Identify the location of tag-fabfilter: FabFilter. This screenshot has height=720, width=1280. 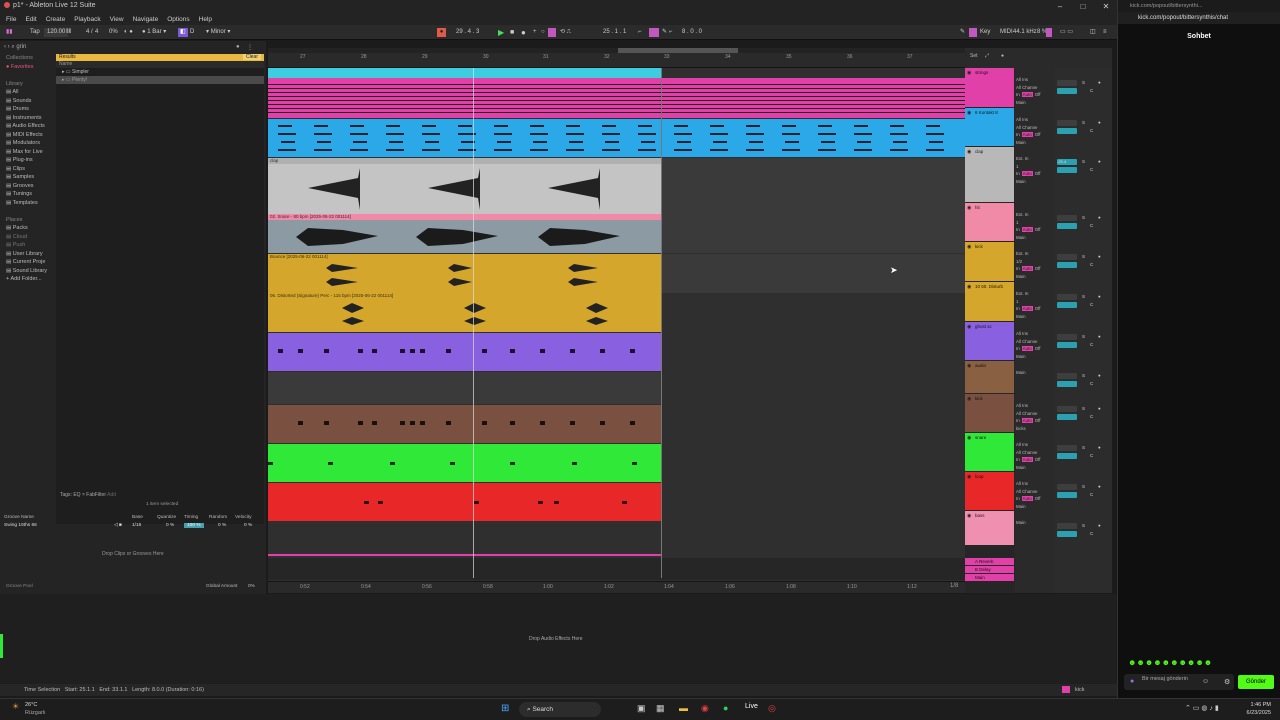
(96, 495).